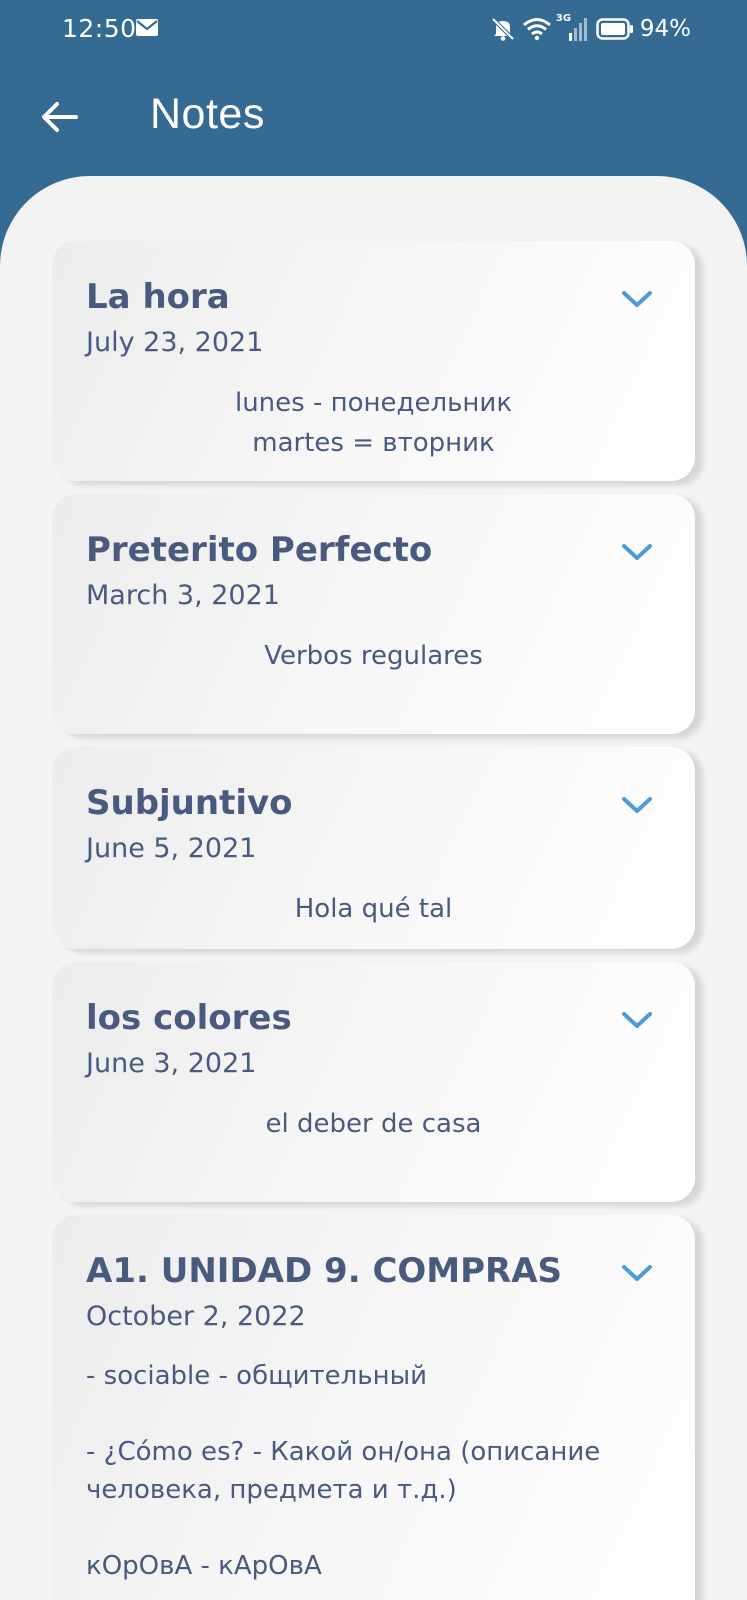 The image size is (747, 1600). I want to click on battery-percentage: 94%, so click(665, 29).